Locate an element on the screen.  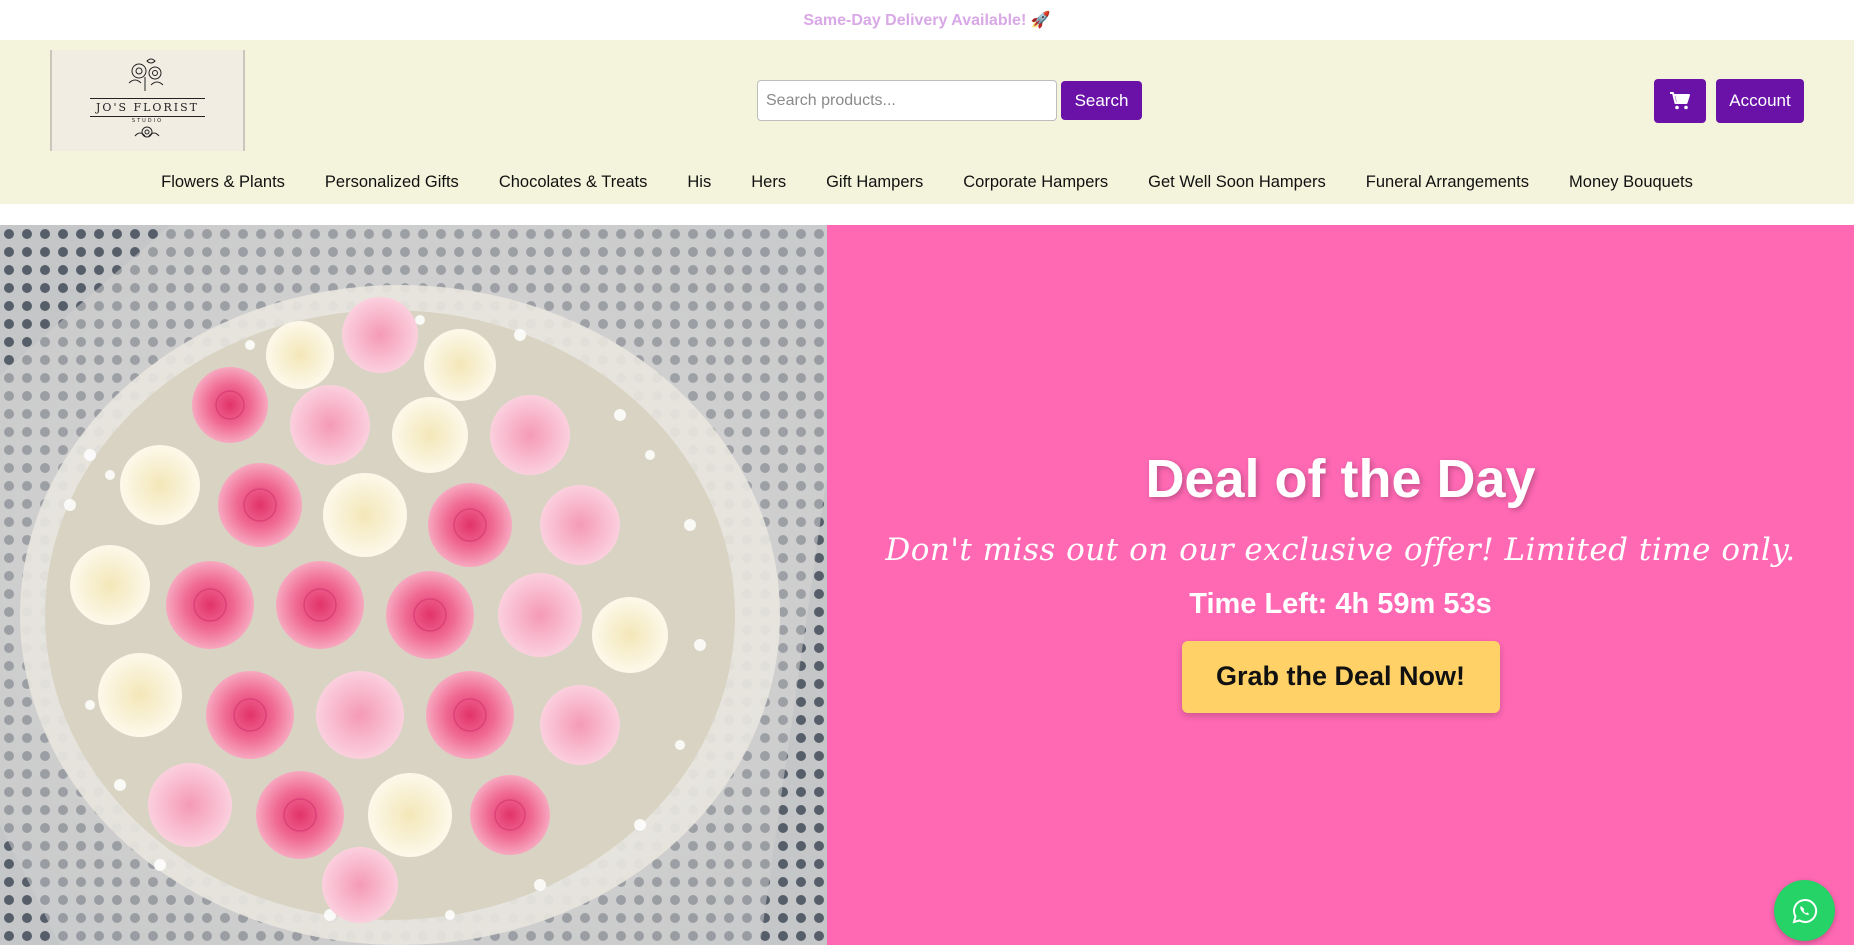
whatsapp-icon is located at coordinates (1804, 910).